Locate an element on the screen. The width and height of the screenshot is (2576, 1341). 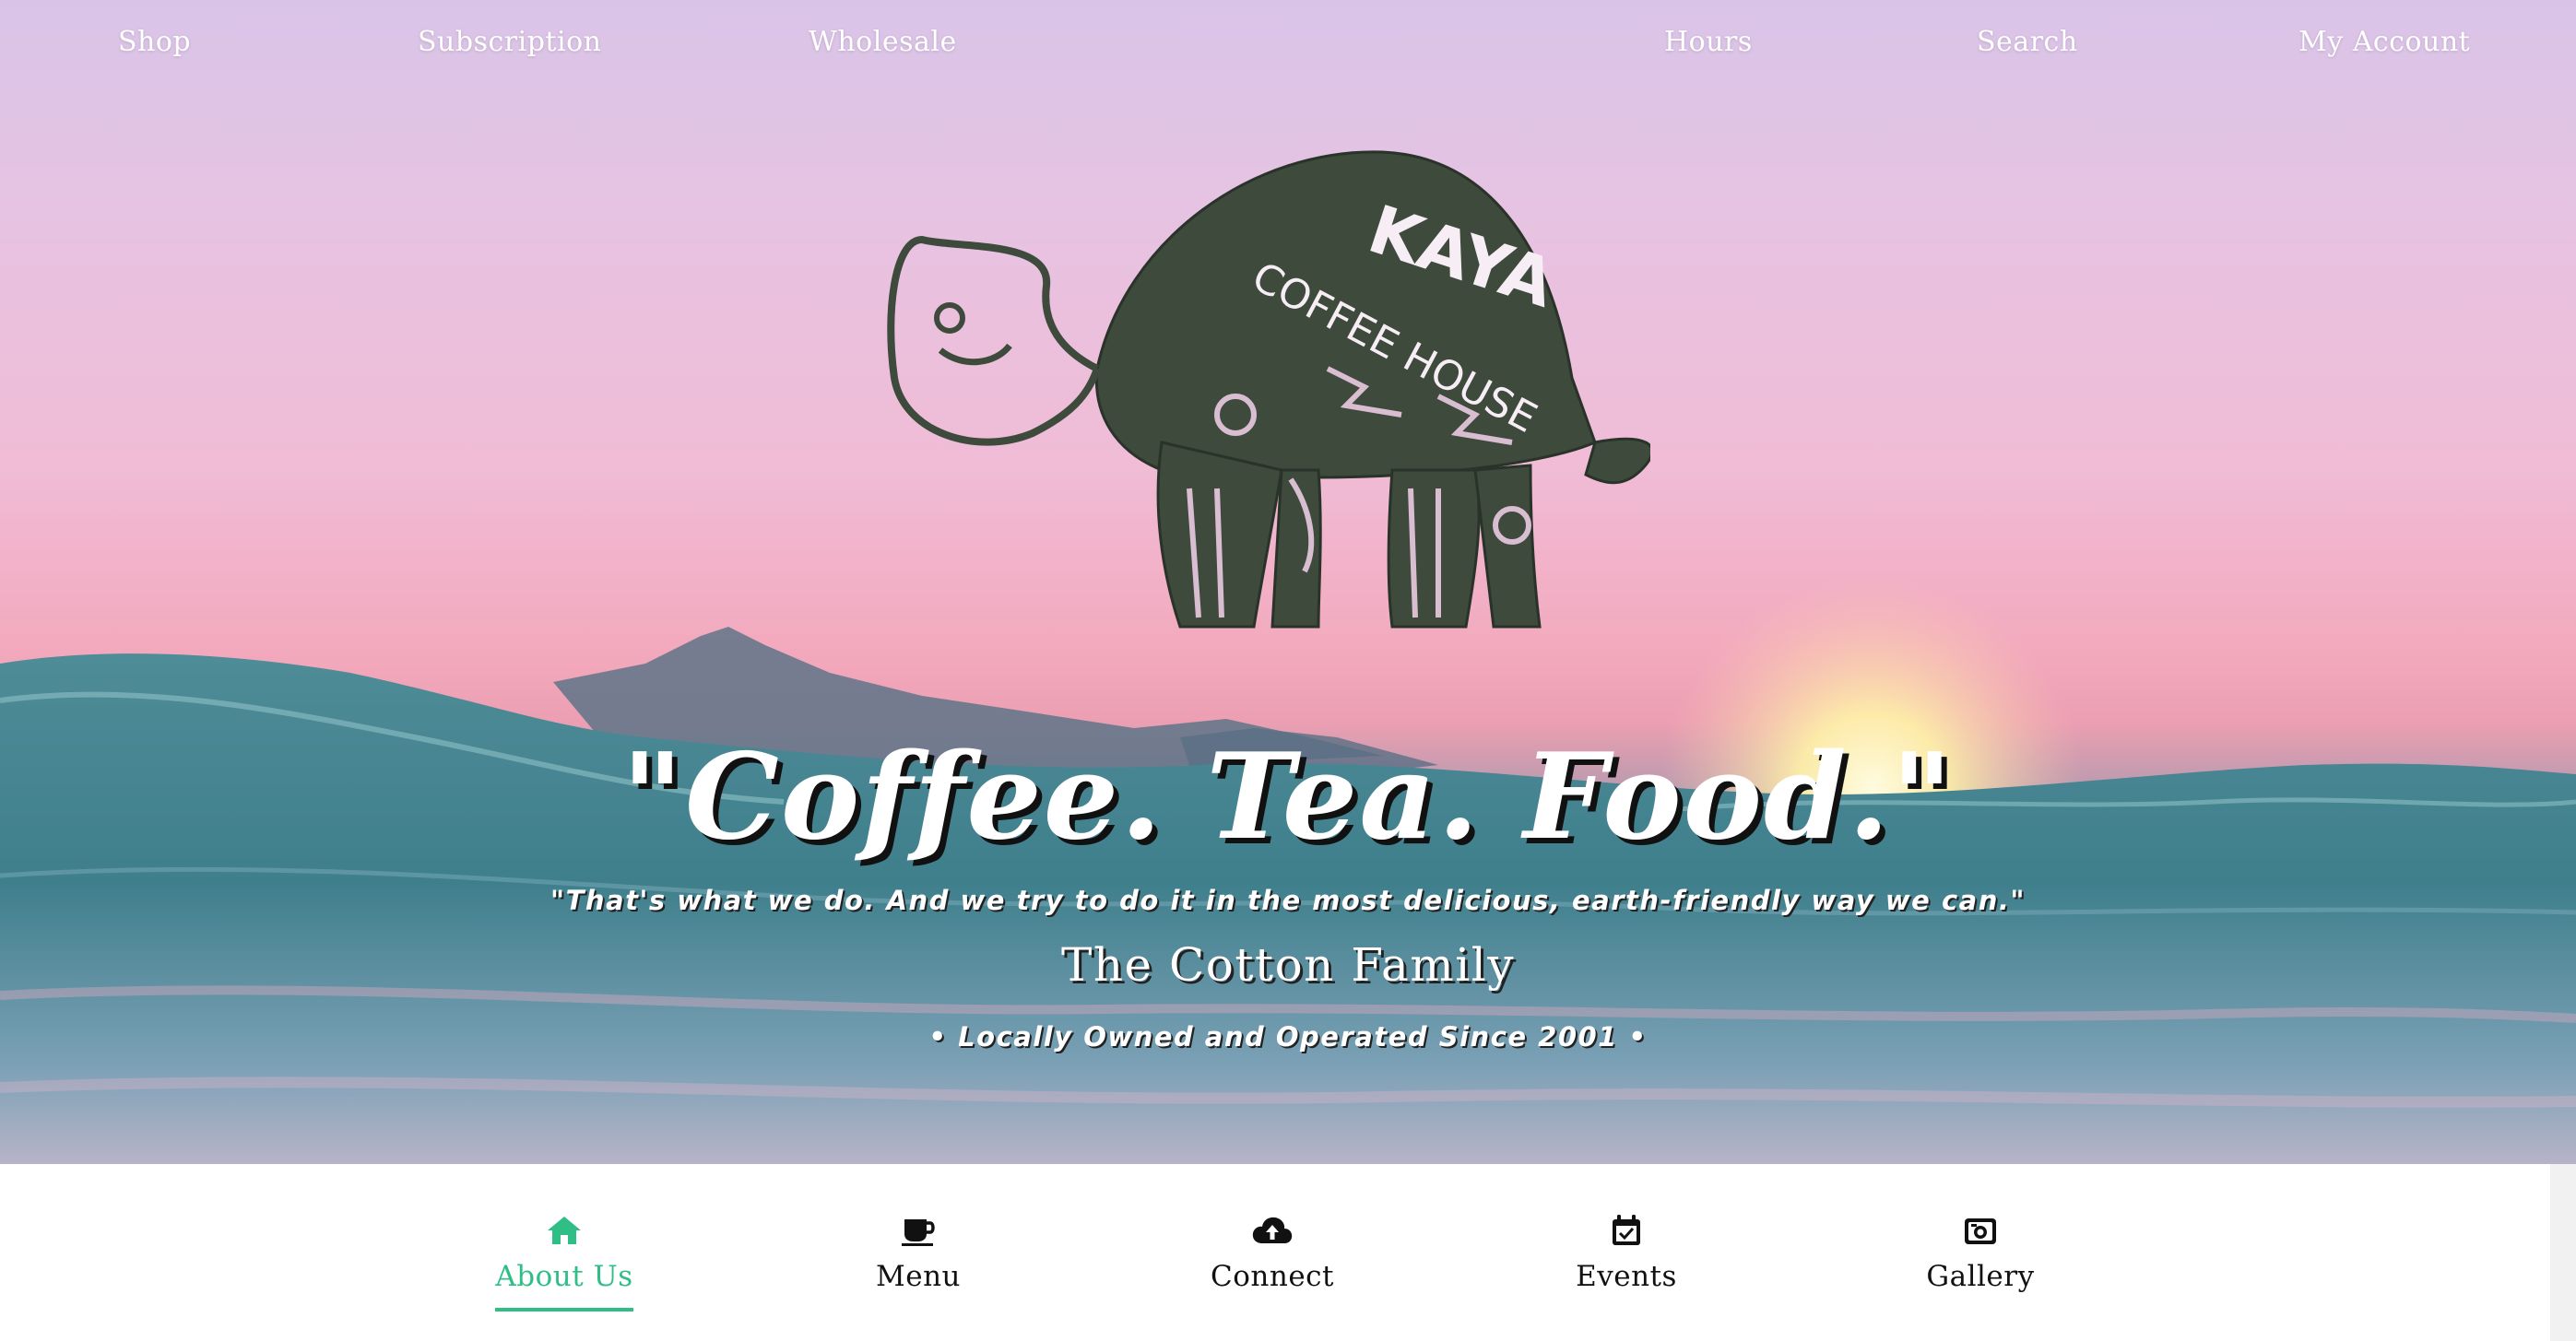
page-scrollbar is located at coordinates (2563, 1252).